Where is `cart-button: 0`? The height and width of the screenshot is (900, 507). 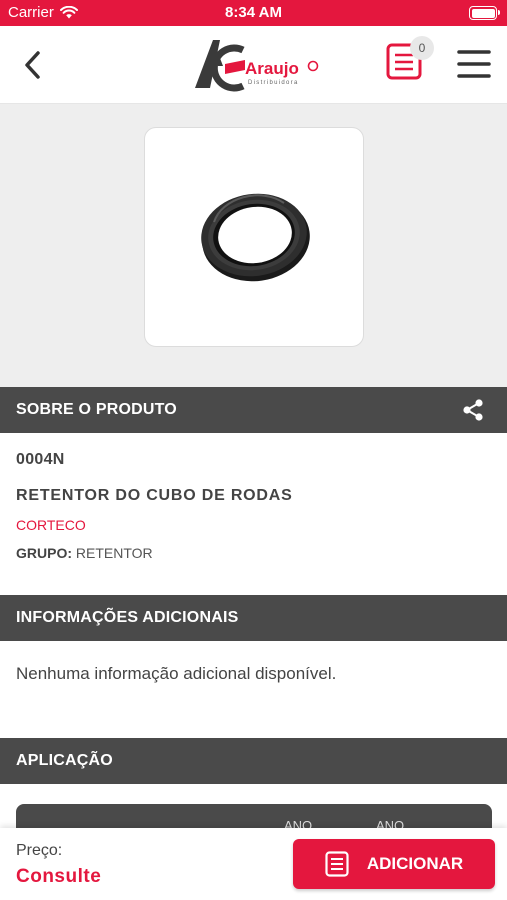
cart-button: 0 is located at coordinates (410, 60).